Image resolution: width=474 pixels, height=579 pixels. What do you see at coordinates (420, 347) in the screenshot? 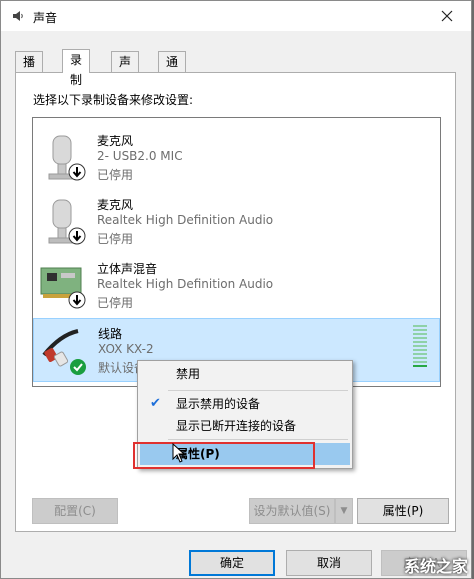
I see `level-meter` at bounding box center [420, 347].